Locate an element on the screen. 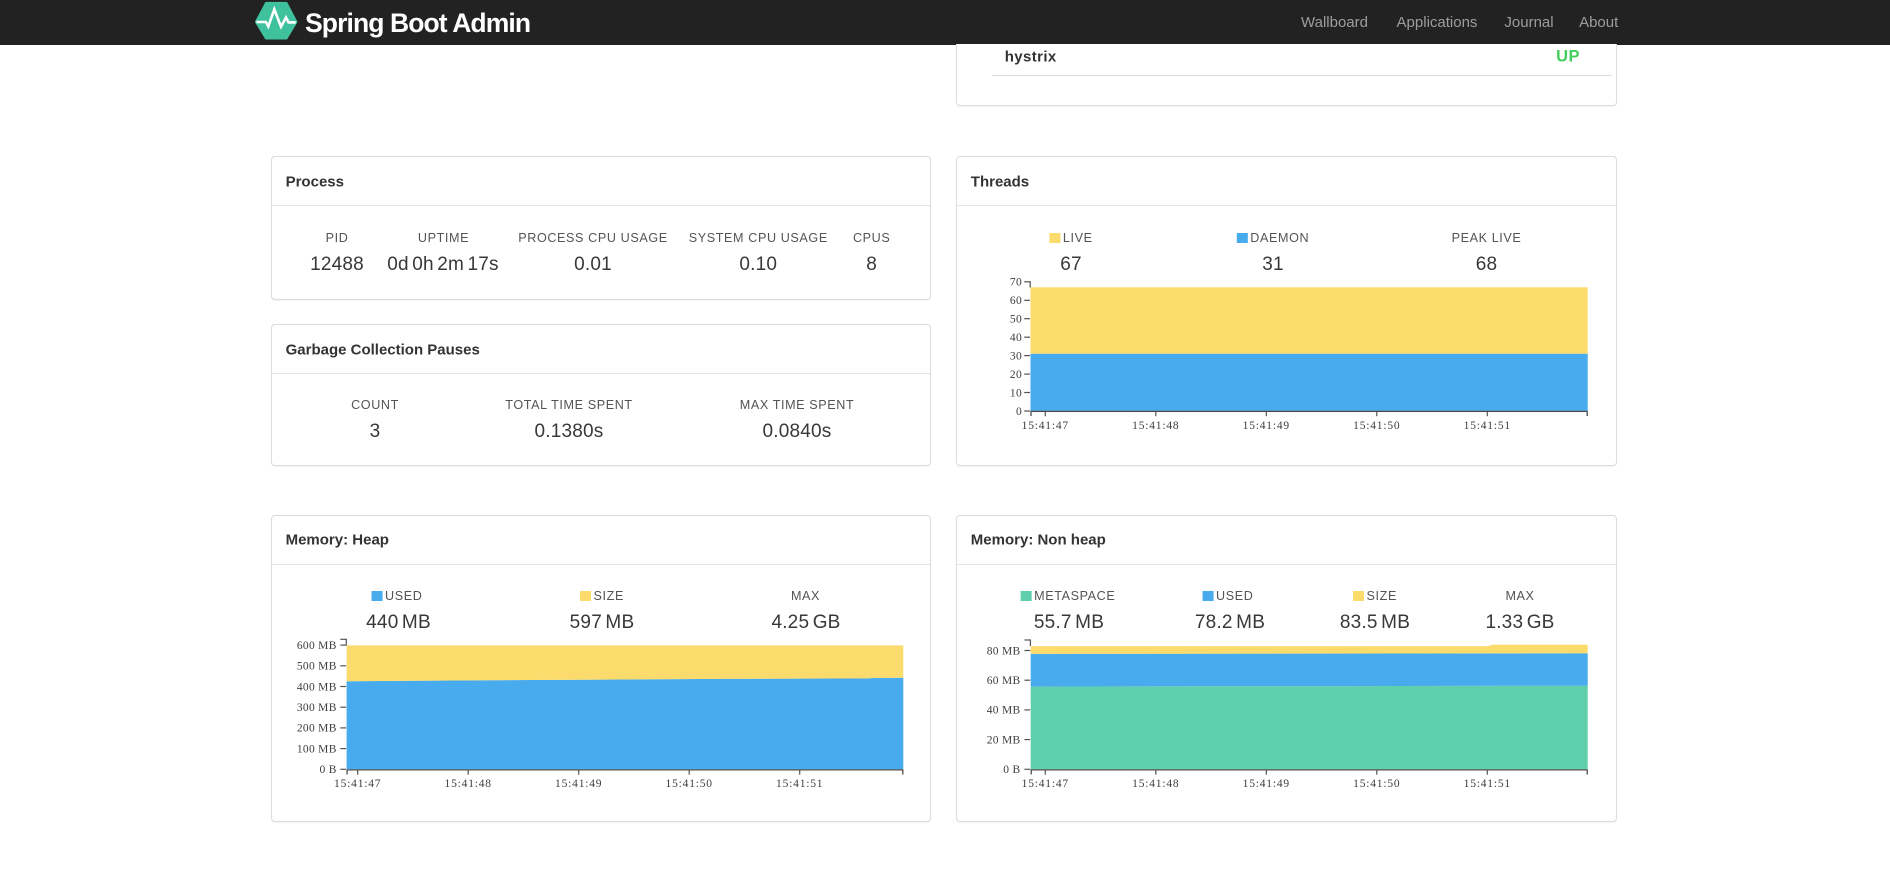 The image size is (1890, 892). svg-text: 20 MB is located at coordinates (1004, 740).